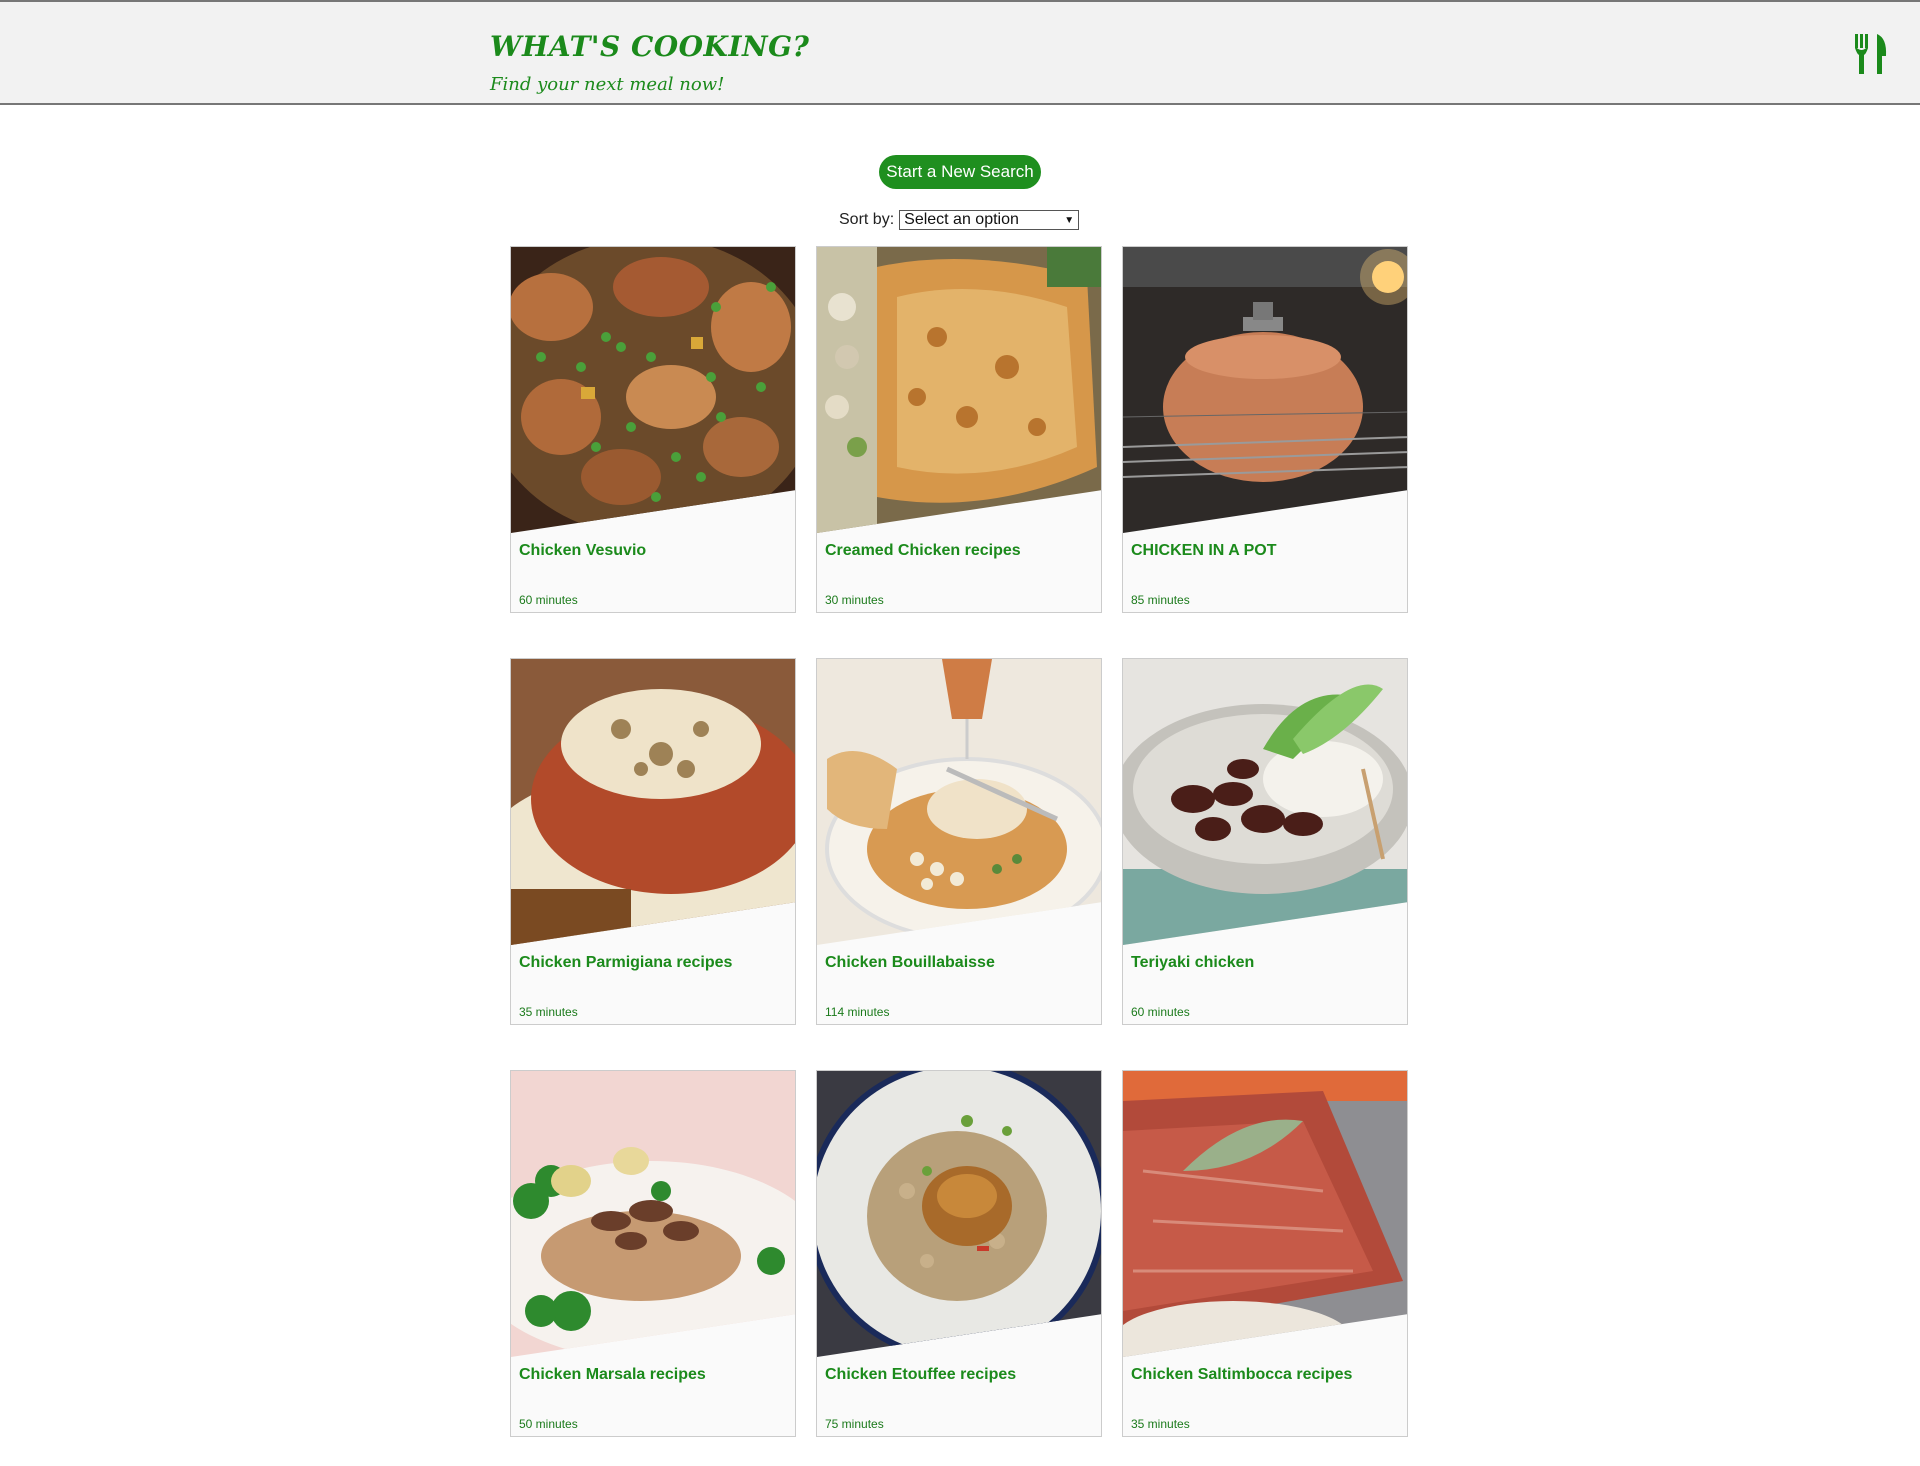 This screenshot has width=1920, height=1466. Describe the element at coordinates (625, 963) in the screenshot. I see `recipe-title: Chicken Parmigiana recipes` at that location.